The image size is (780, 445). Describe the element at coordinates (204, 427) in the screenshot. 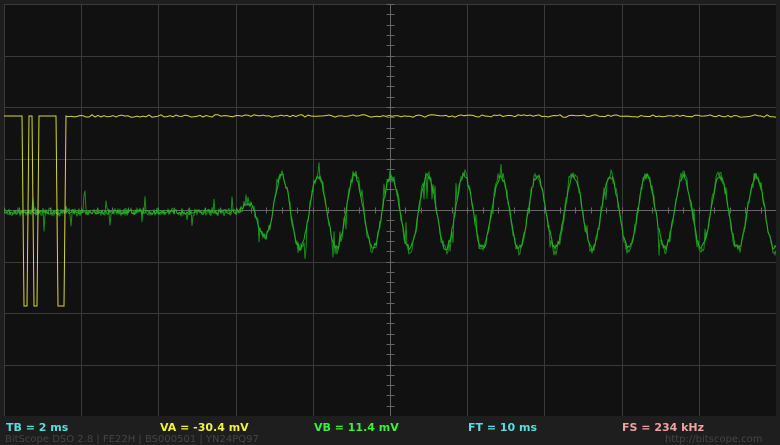

I see `channel-a-voltage-readout: VA = -30.4 mV` at that location.